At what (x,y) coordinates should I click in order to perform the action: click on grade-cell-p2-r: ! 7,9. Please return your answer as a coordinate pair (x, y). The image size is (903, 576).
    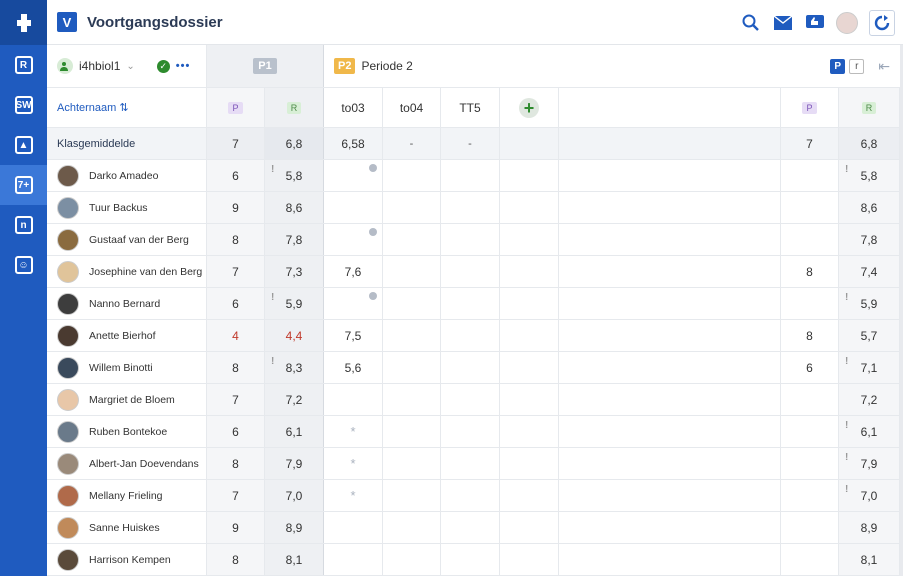
    Looking at the image, I should click on (869, 463).